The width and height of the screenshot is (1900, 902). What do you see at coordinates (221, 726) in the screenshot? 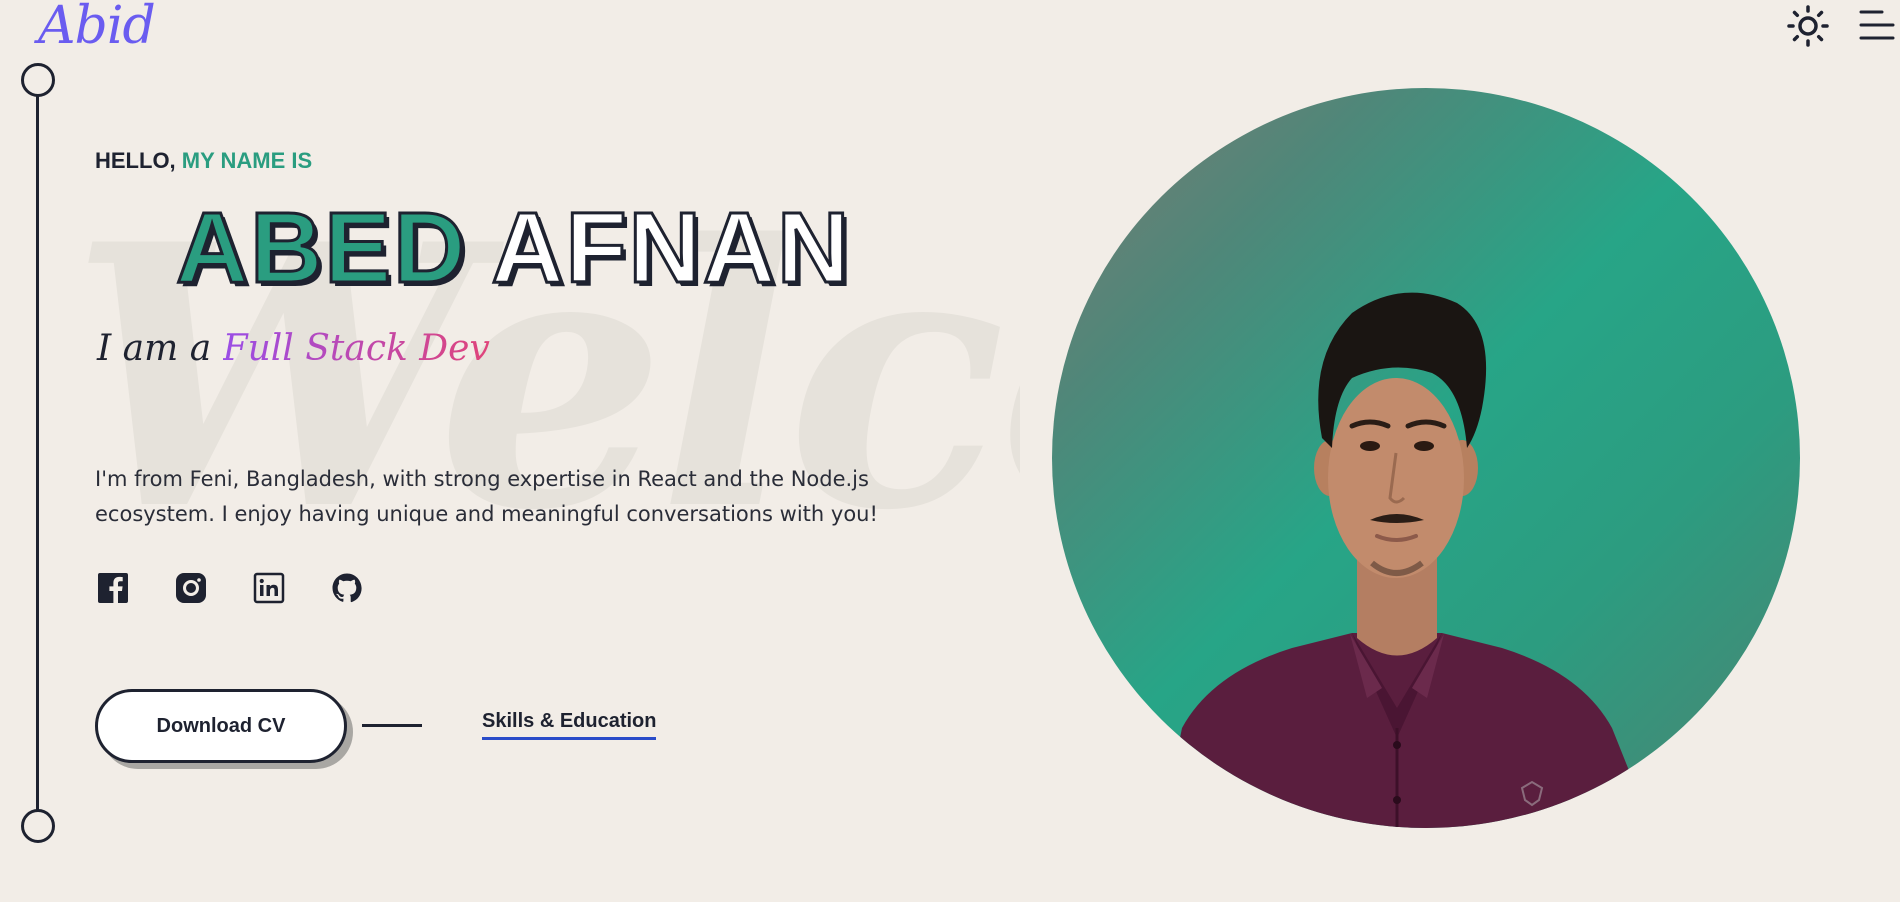
I see `download-cv-button: Download CV` at bounding box center [221, 726].